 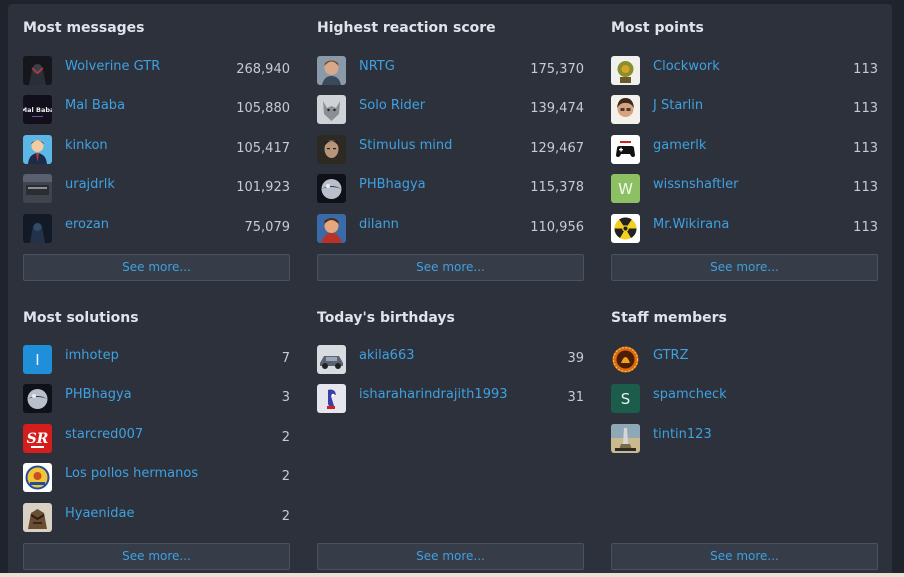 What do you see at coordinates (695, 185) in the screenshot?
I see `username-link: wissnshaftler` at bounding box center [695, 185].